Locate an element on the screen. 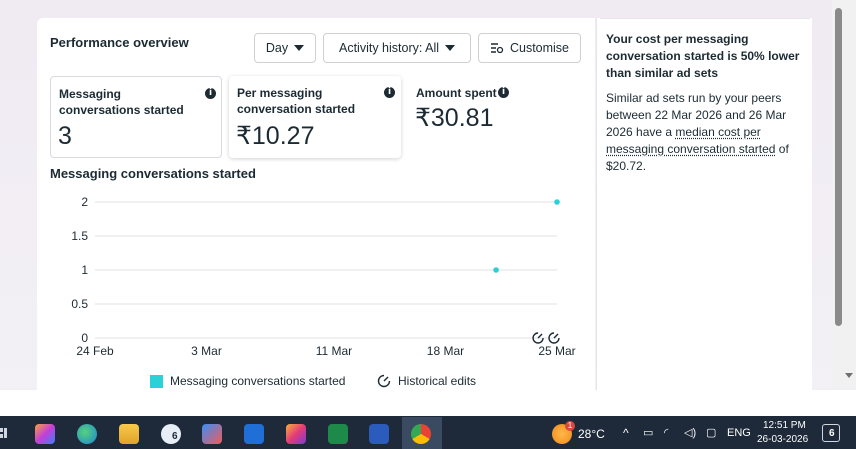 Image resolution: width=856 pixels, height=449 pixels. store-icon is located at coordinates (212, 434).